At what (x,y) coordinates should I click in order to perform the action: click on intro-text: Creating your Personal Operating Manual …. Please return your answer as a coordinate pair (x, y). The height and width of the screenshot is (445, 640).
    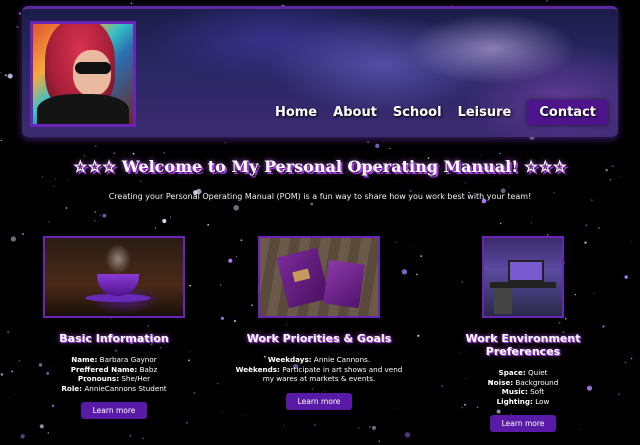
    Looking at the image, I should click on (320, 196).